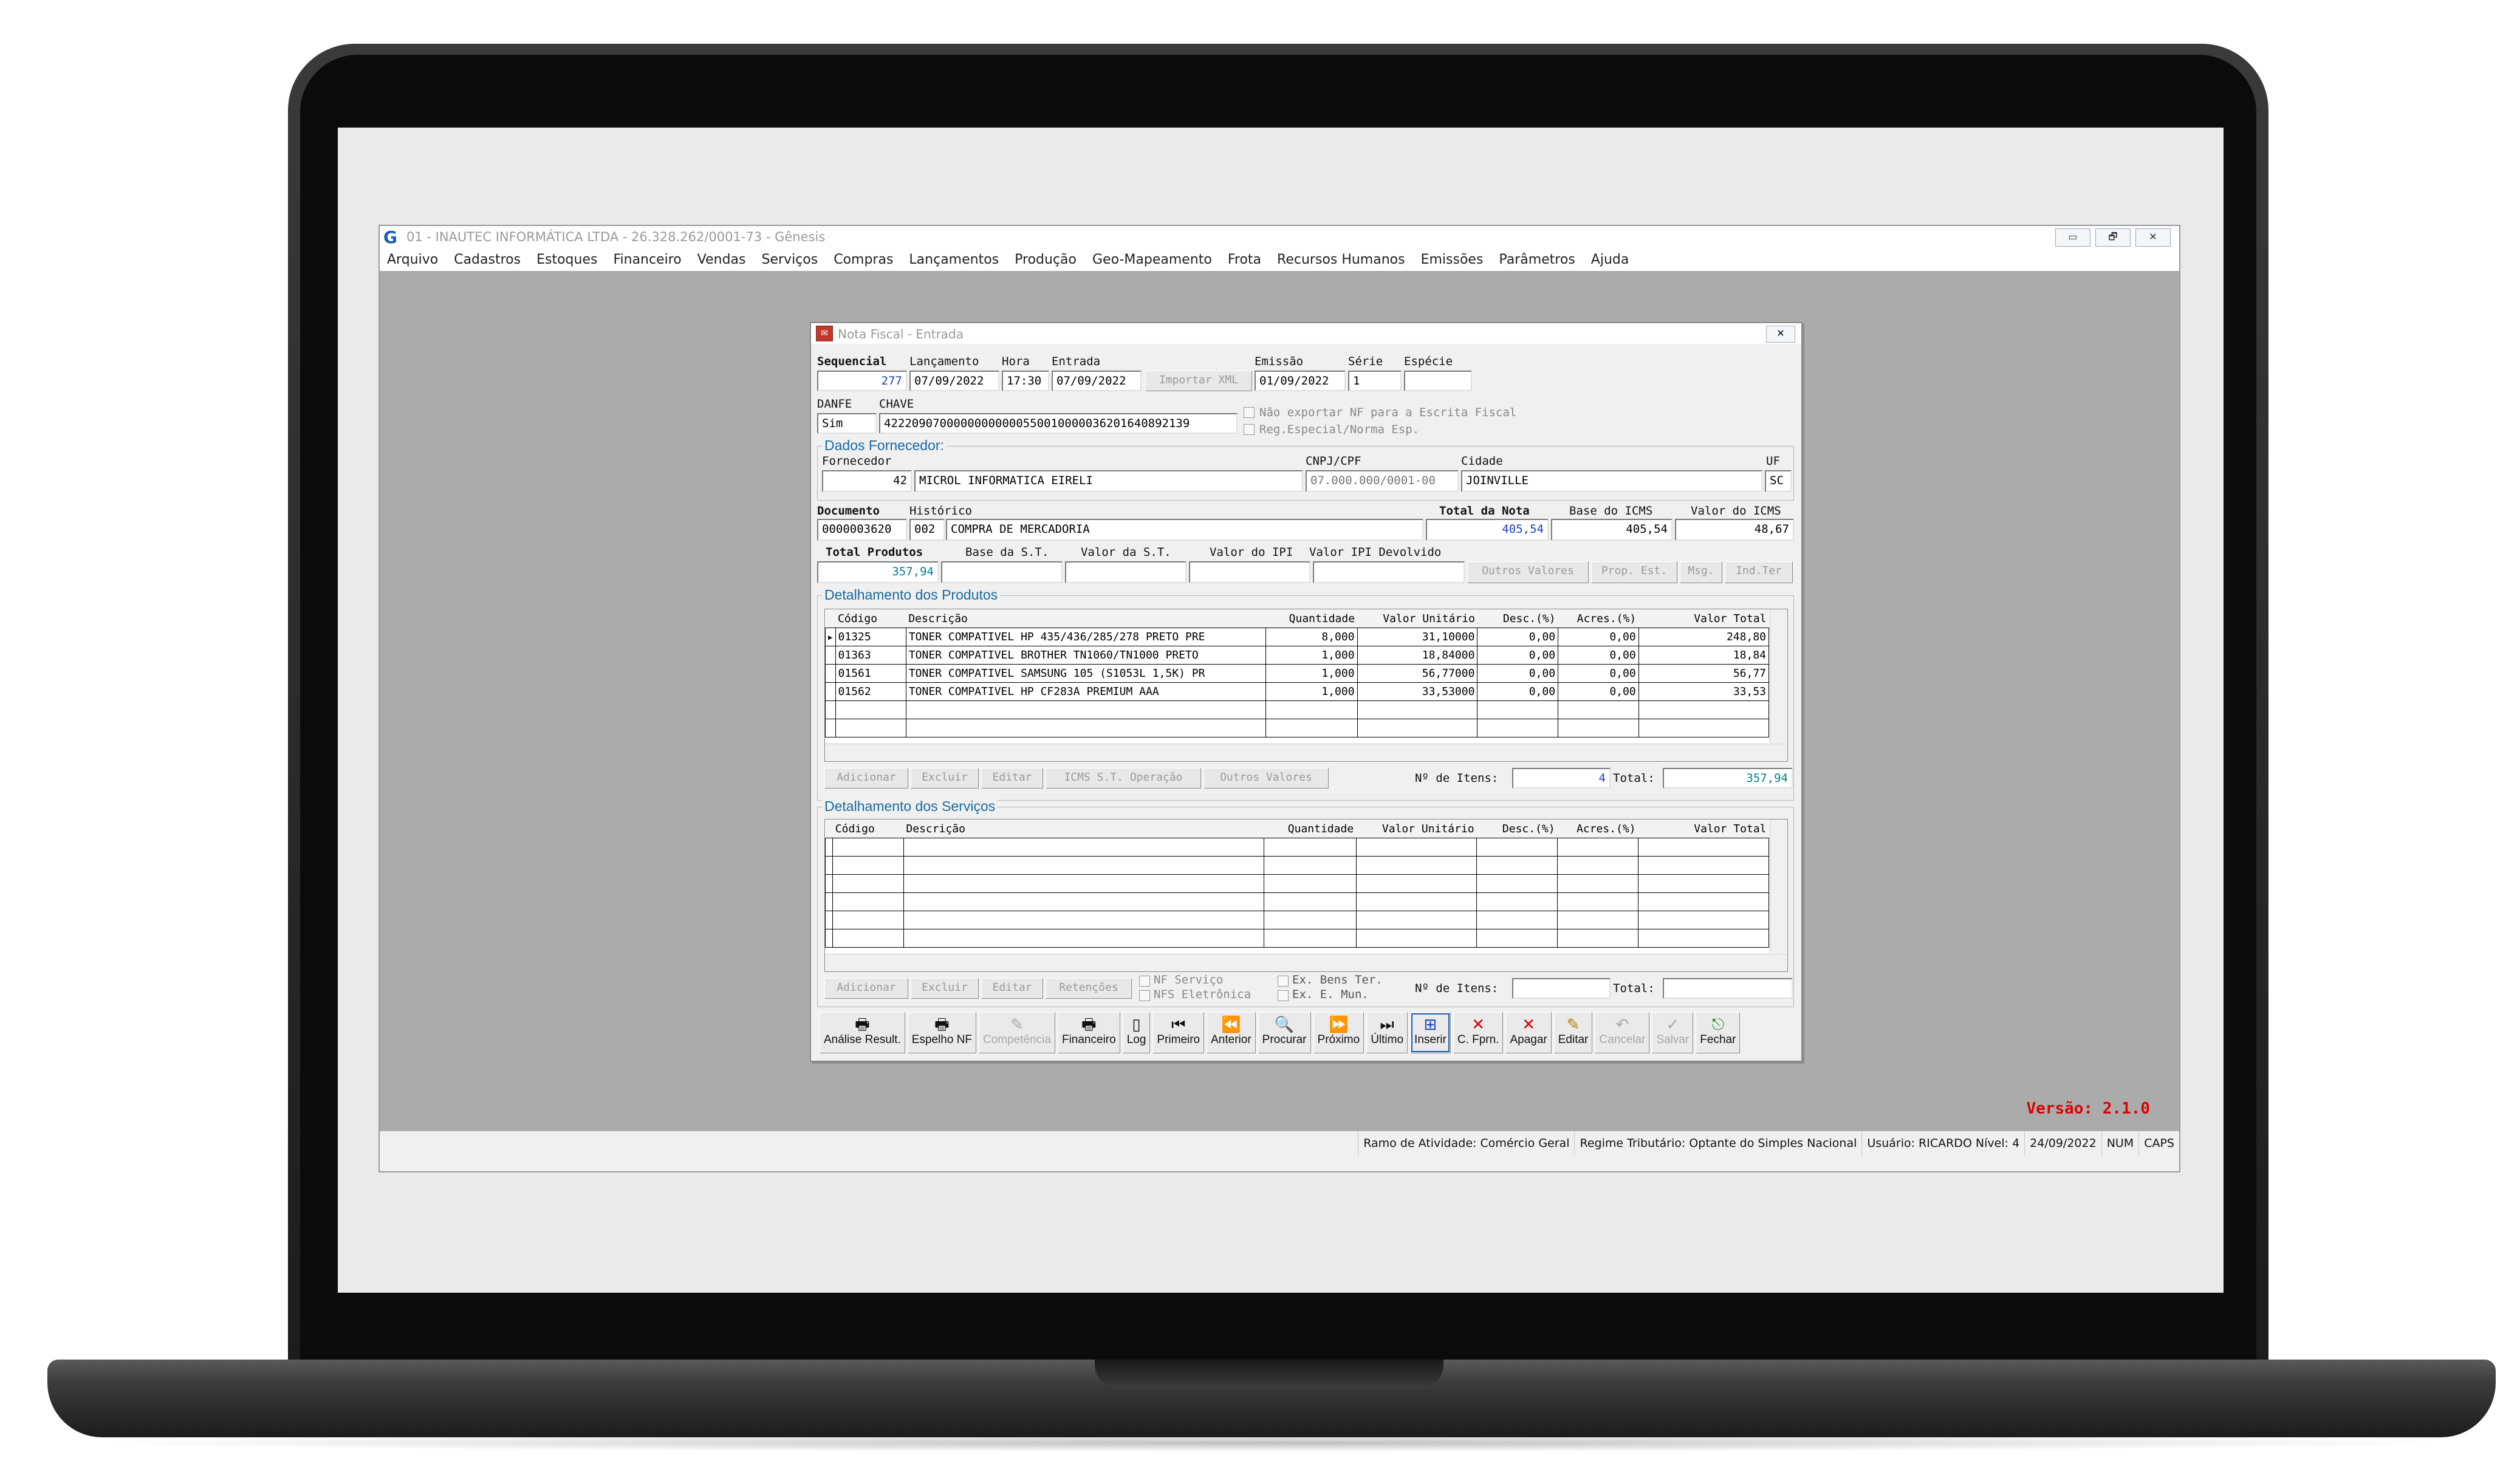 The height and width of the screenshot is (1461, 2520). Describe the element at coordinates (1701, 572) in the screenshot. I see `msg-button: Msg.` at that location.